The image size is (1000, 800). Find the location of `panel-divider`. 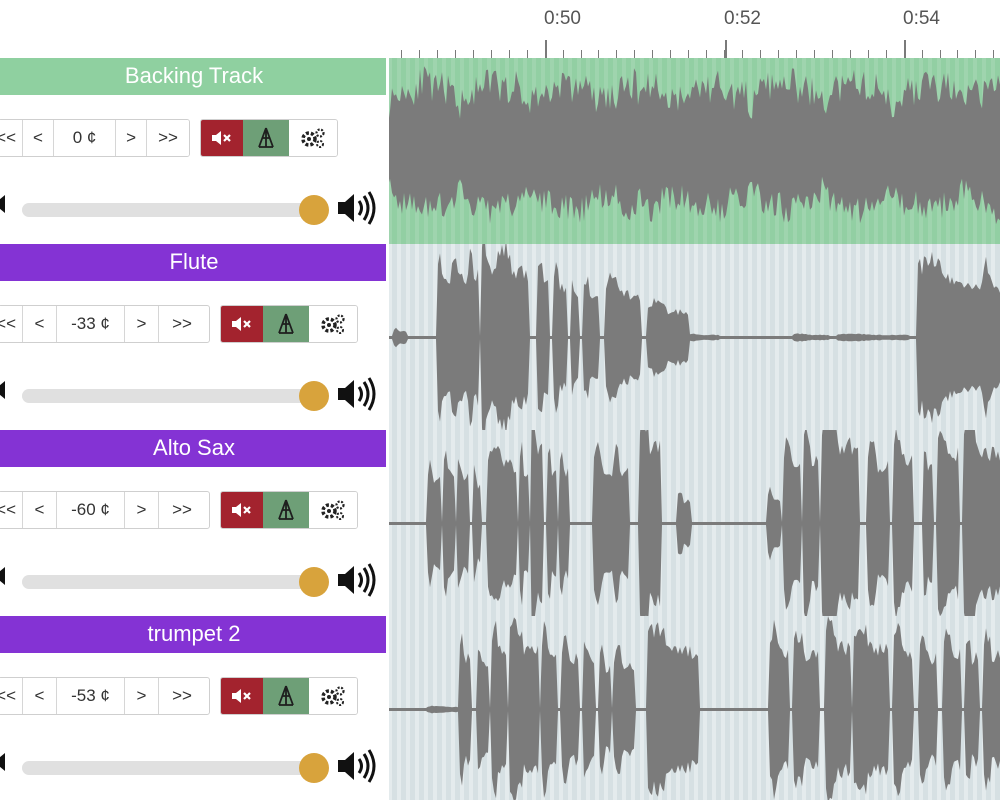

panel-divider is located at coordinates (387, 429).